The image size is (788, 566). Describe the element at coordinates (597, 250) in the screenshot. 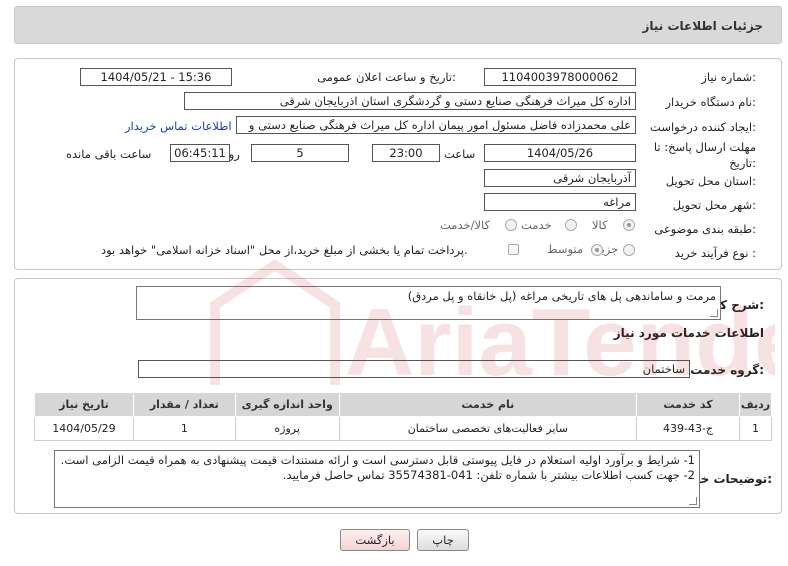

I see `process-medium-radio` at that location.